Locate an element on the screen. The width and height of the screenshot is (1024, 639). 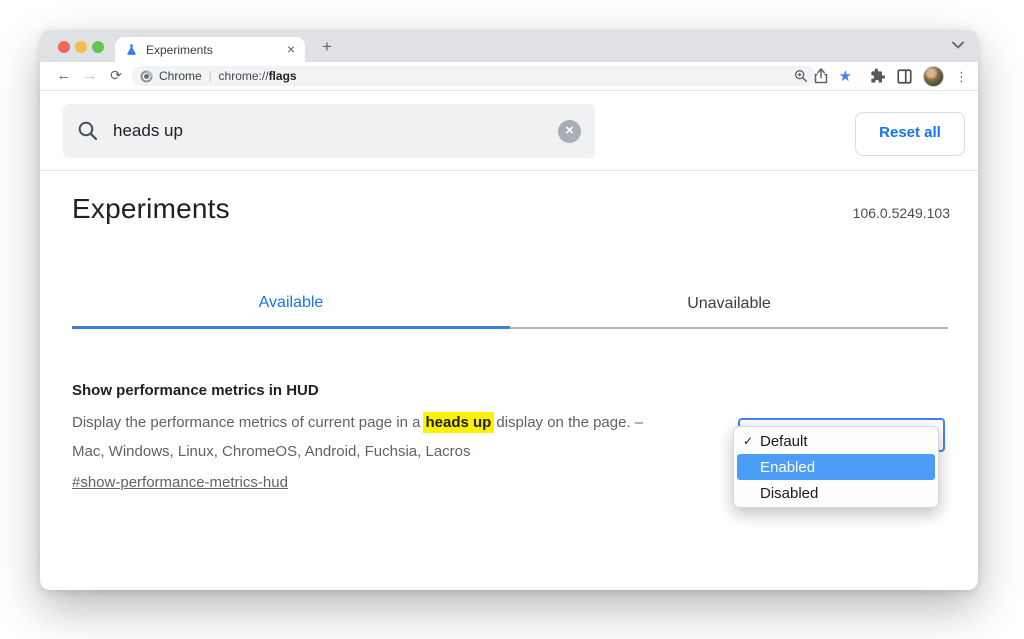
toolbar-actions: ★ ⋮ is located at coordinates (891, 76).